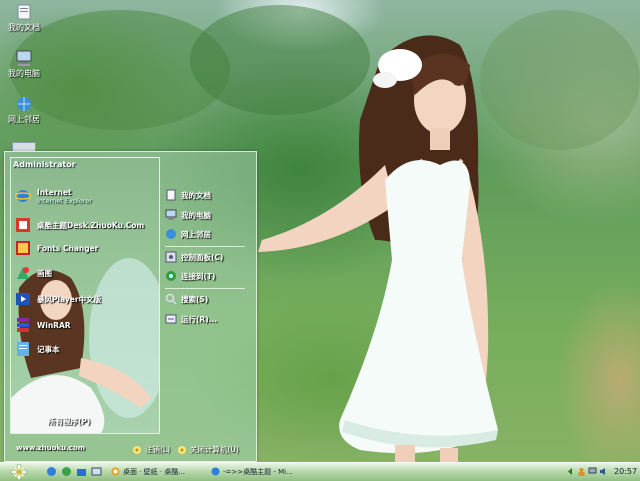 This screenshot has height=481, width=640. What do you see at coordinates (91, 225) in the screenshot?
I see `start-menu-item-label: 桌酷主题Desk.ZhuoKu.Com` at bounding box center [91, 225].